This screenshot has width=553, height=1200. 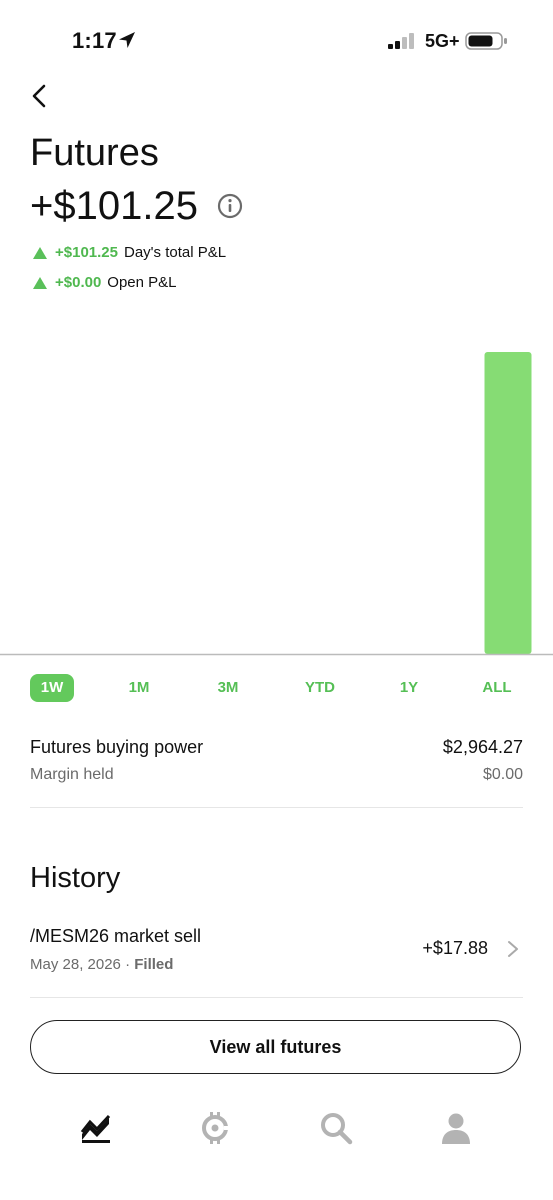 I want to click on buying-power-value: $2,964.27, so click(x=482, y=747).